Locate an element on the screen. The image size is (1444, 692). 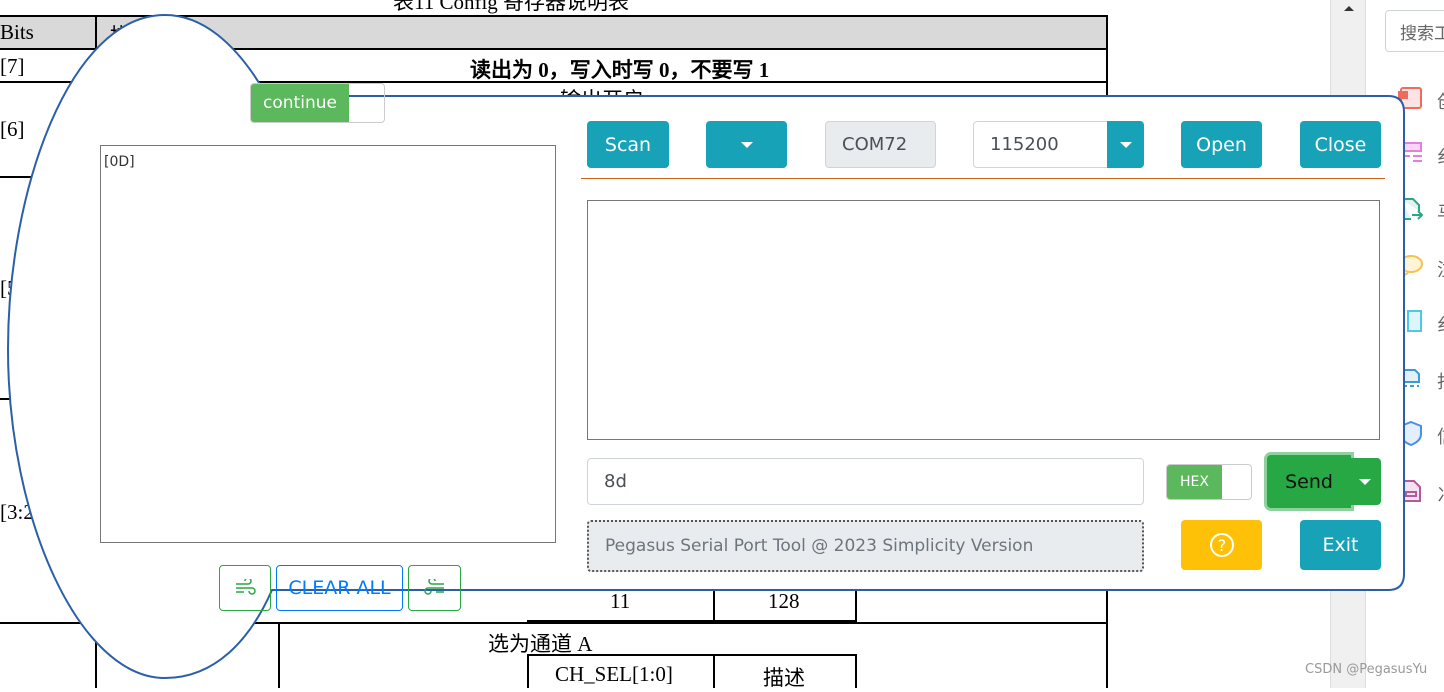
baud-select: 115200 is located at coordinates (1041, 144).